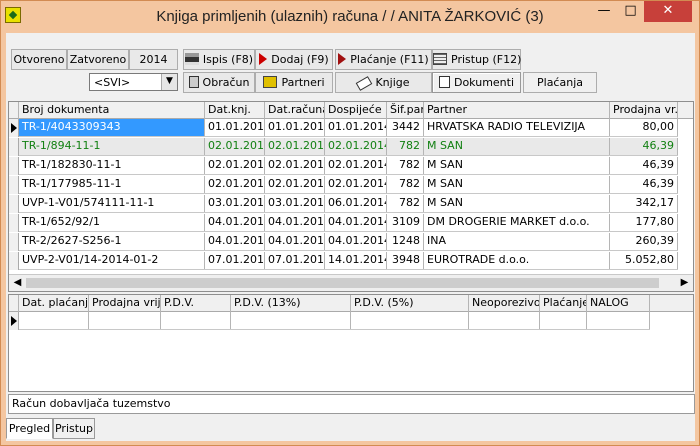 Image resolution: width=700 pixels, height=446 pixels. What do you see at coordinates (219, 82) in the screenshot?
I see `calc-button: Obračun` at bounding box center [219, 82].